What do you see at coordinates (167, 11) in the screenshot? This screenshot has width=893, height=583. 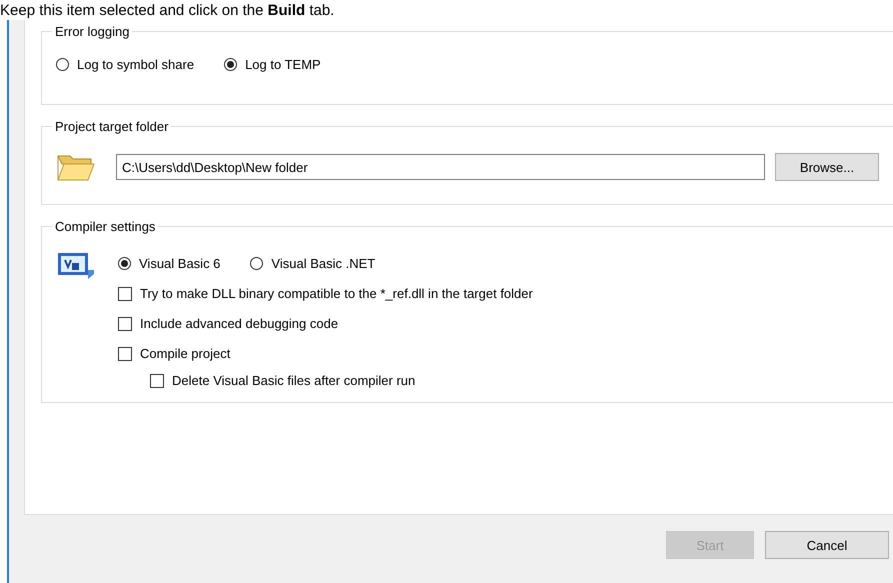 I see `instruction-text: Keep this item selected and click on the Build tab.` at bounding box center [167, 11].